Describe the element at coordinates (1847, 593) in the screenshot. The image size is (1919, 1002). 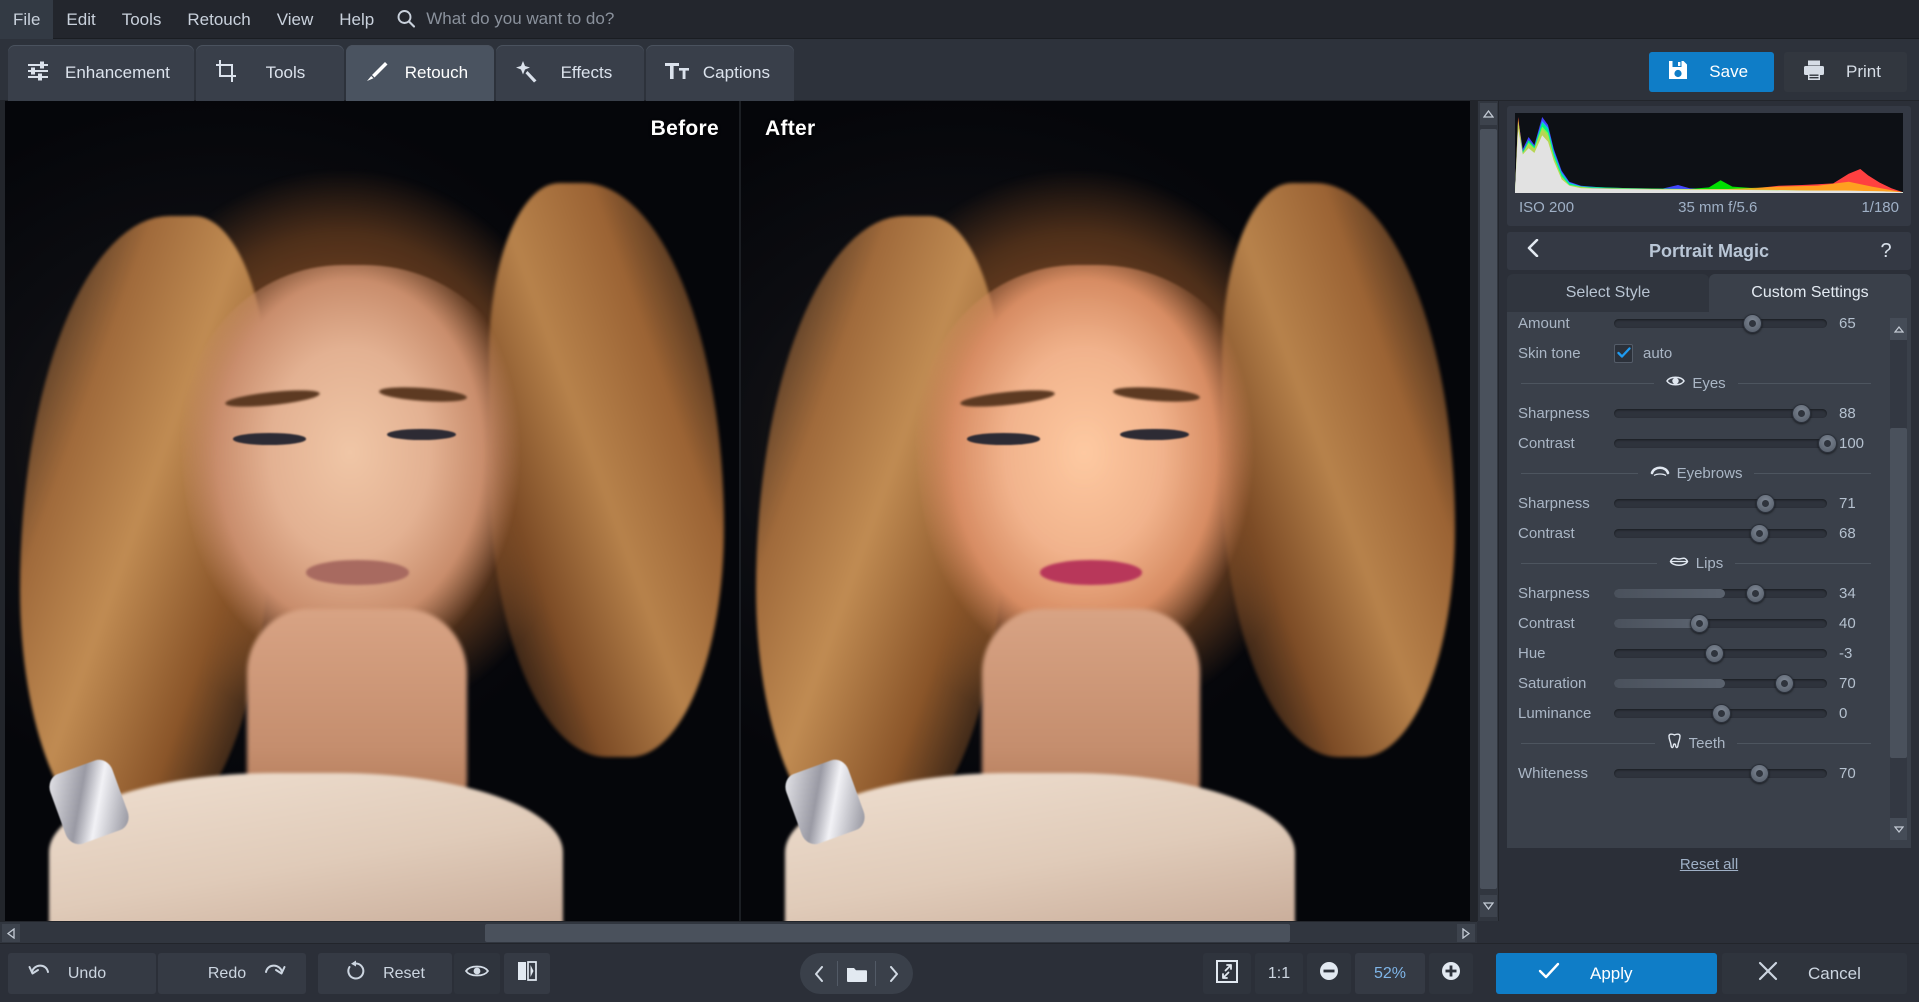
I see `setting-value: 34` at that location.